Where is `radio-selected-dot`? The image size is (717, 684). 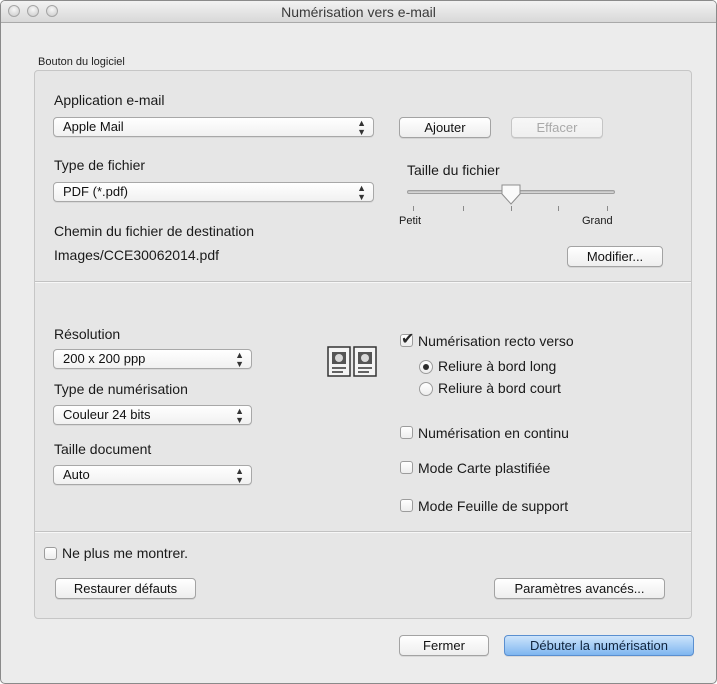 radio-selected-dot is located at coordinates (426, 367).